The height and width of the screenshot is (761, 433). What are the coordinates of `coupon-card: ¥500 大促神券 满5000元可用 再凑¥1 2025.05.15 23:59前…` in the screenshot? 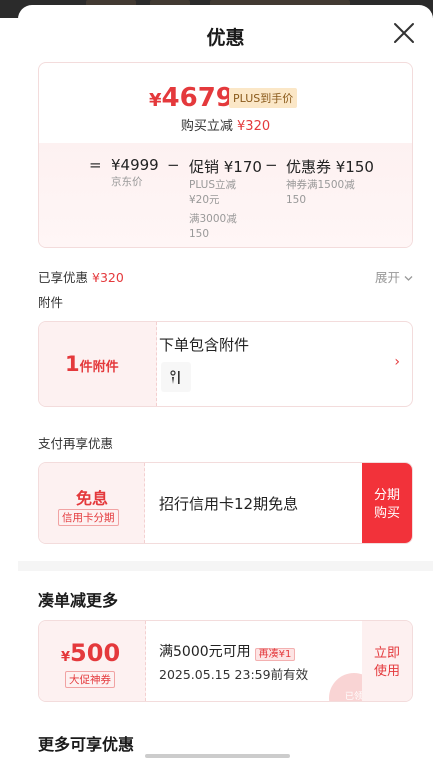 It's located at (225, 661).